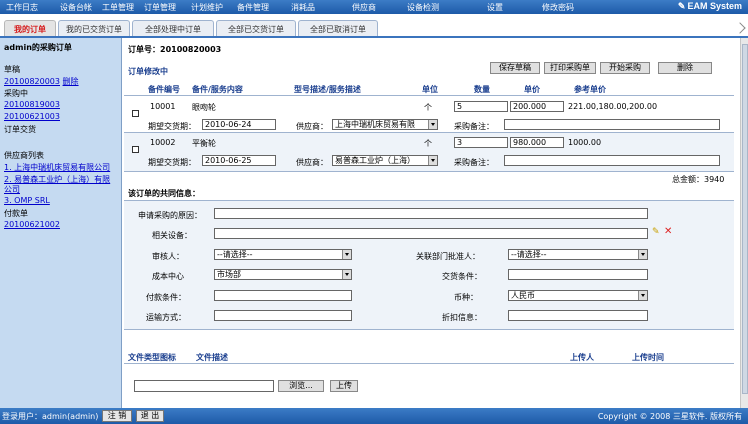 The image size is (748, 424). Describe the element at coordinates (364, 7) in the screenshot. I see `menu-suppliers: 供应商` at that location.